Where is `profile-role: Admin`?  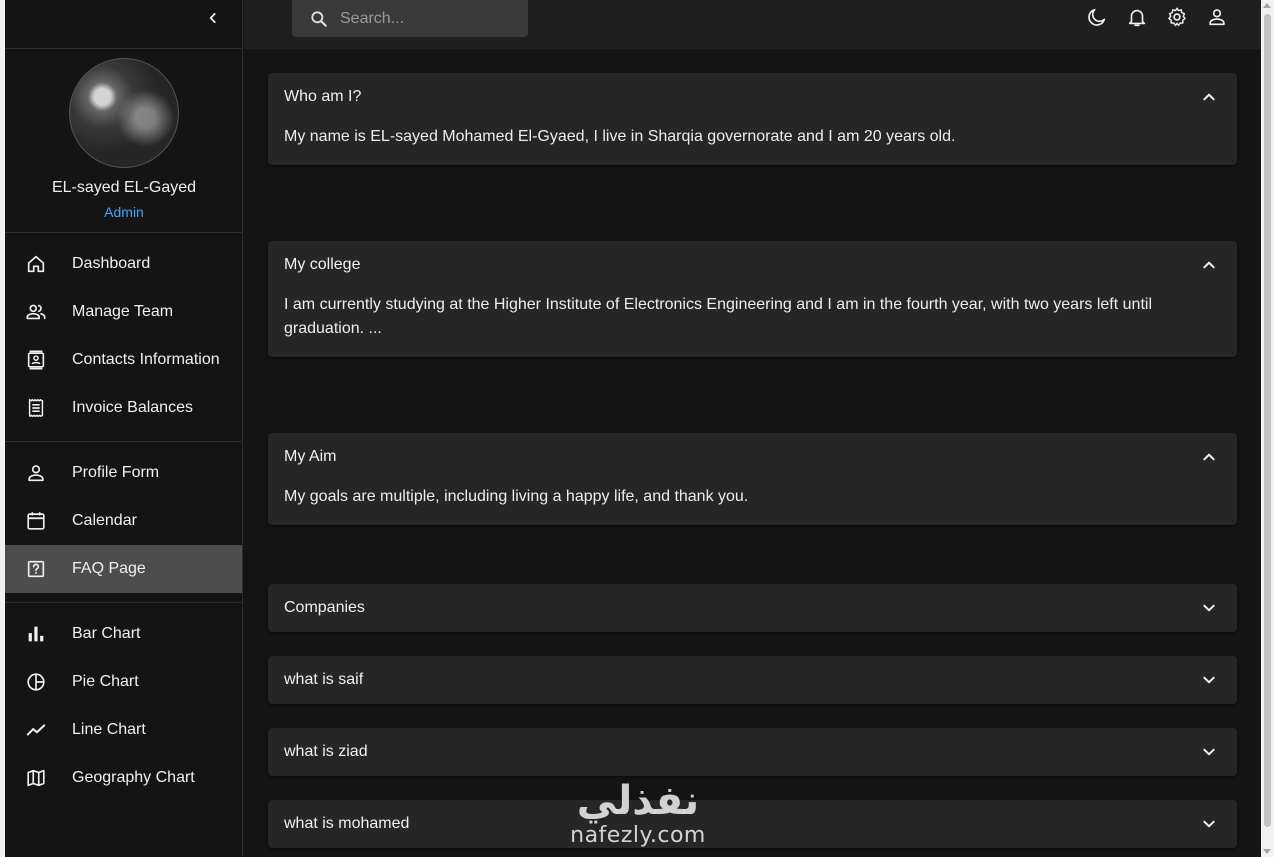 profile-role: Admin is located at coordinates (124, 212).